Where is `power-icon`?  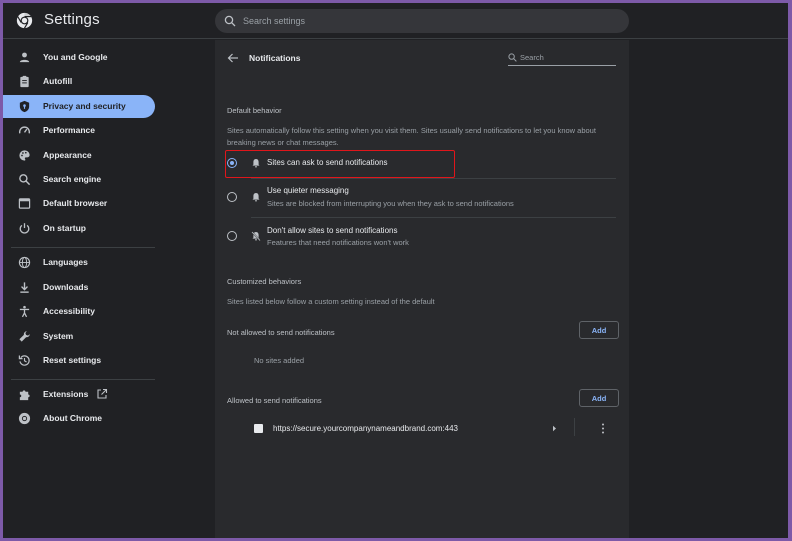
power-icon is located at coordinates (24, 228).